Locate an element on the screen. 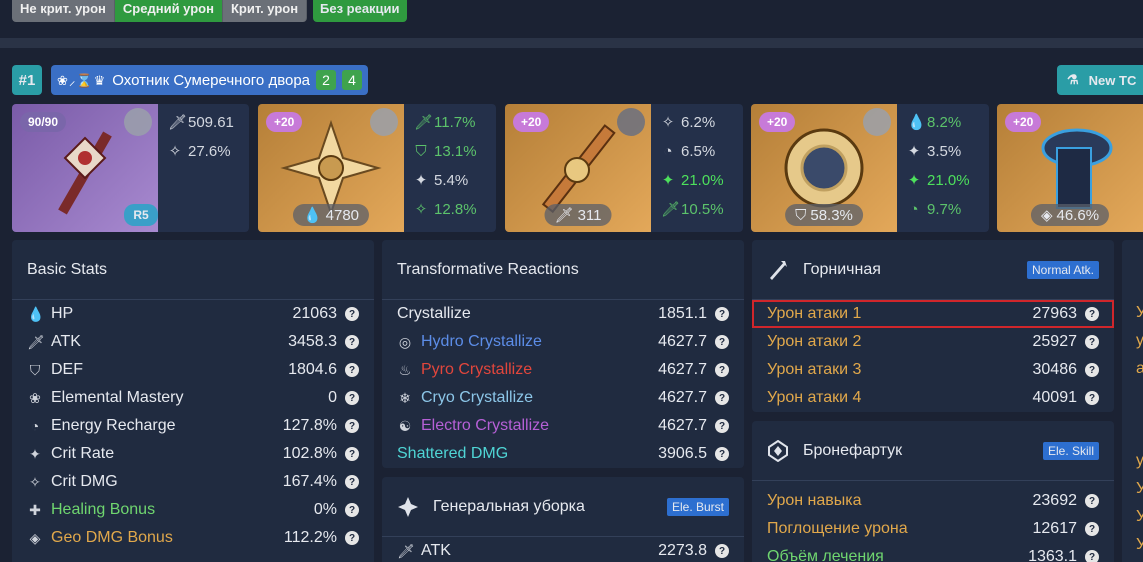 This screenshot has width=1143, height=562. cryo-icon: ❄ is located at coordinates (405, 397).